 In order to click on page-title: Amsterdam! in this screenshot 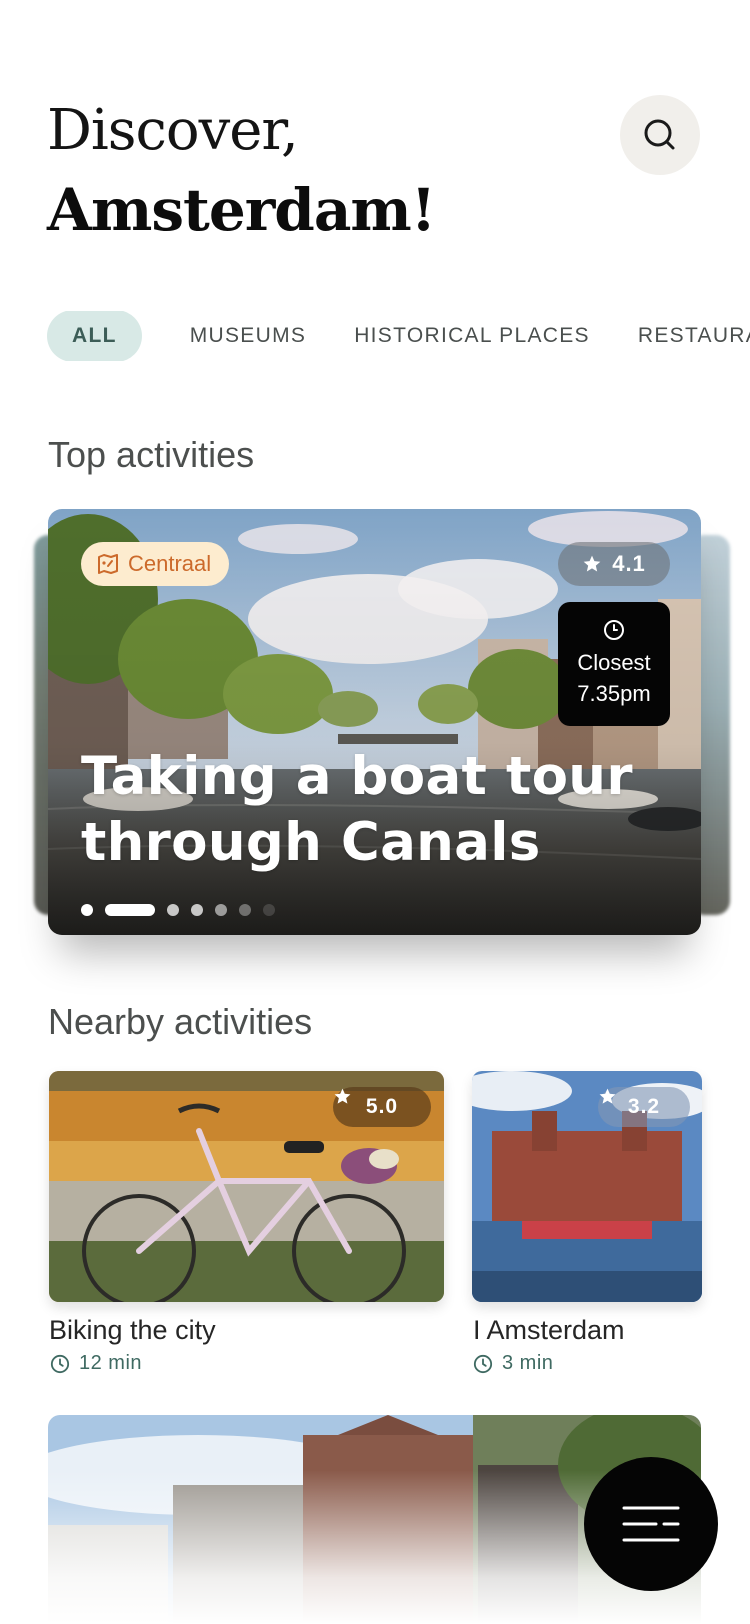, I will do `click(241, 210)`.